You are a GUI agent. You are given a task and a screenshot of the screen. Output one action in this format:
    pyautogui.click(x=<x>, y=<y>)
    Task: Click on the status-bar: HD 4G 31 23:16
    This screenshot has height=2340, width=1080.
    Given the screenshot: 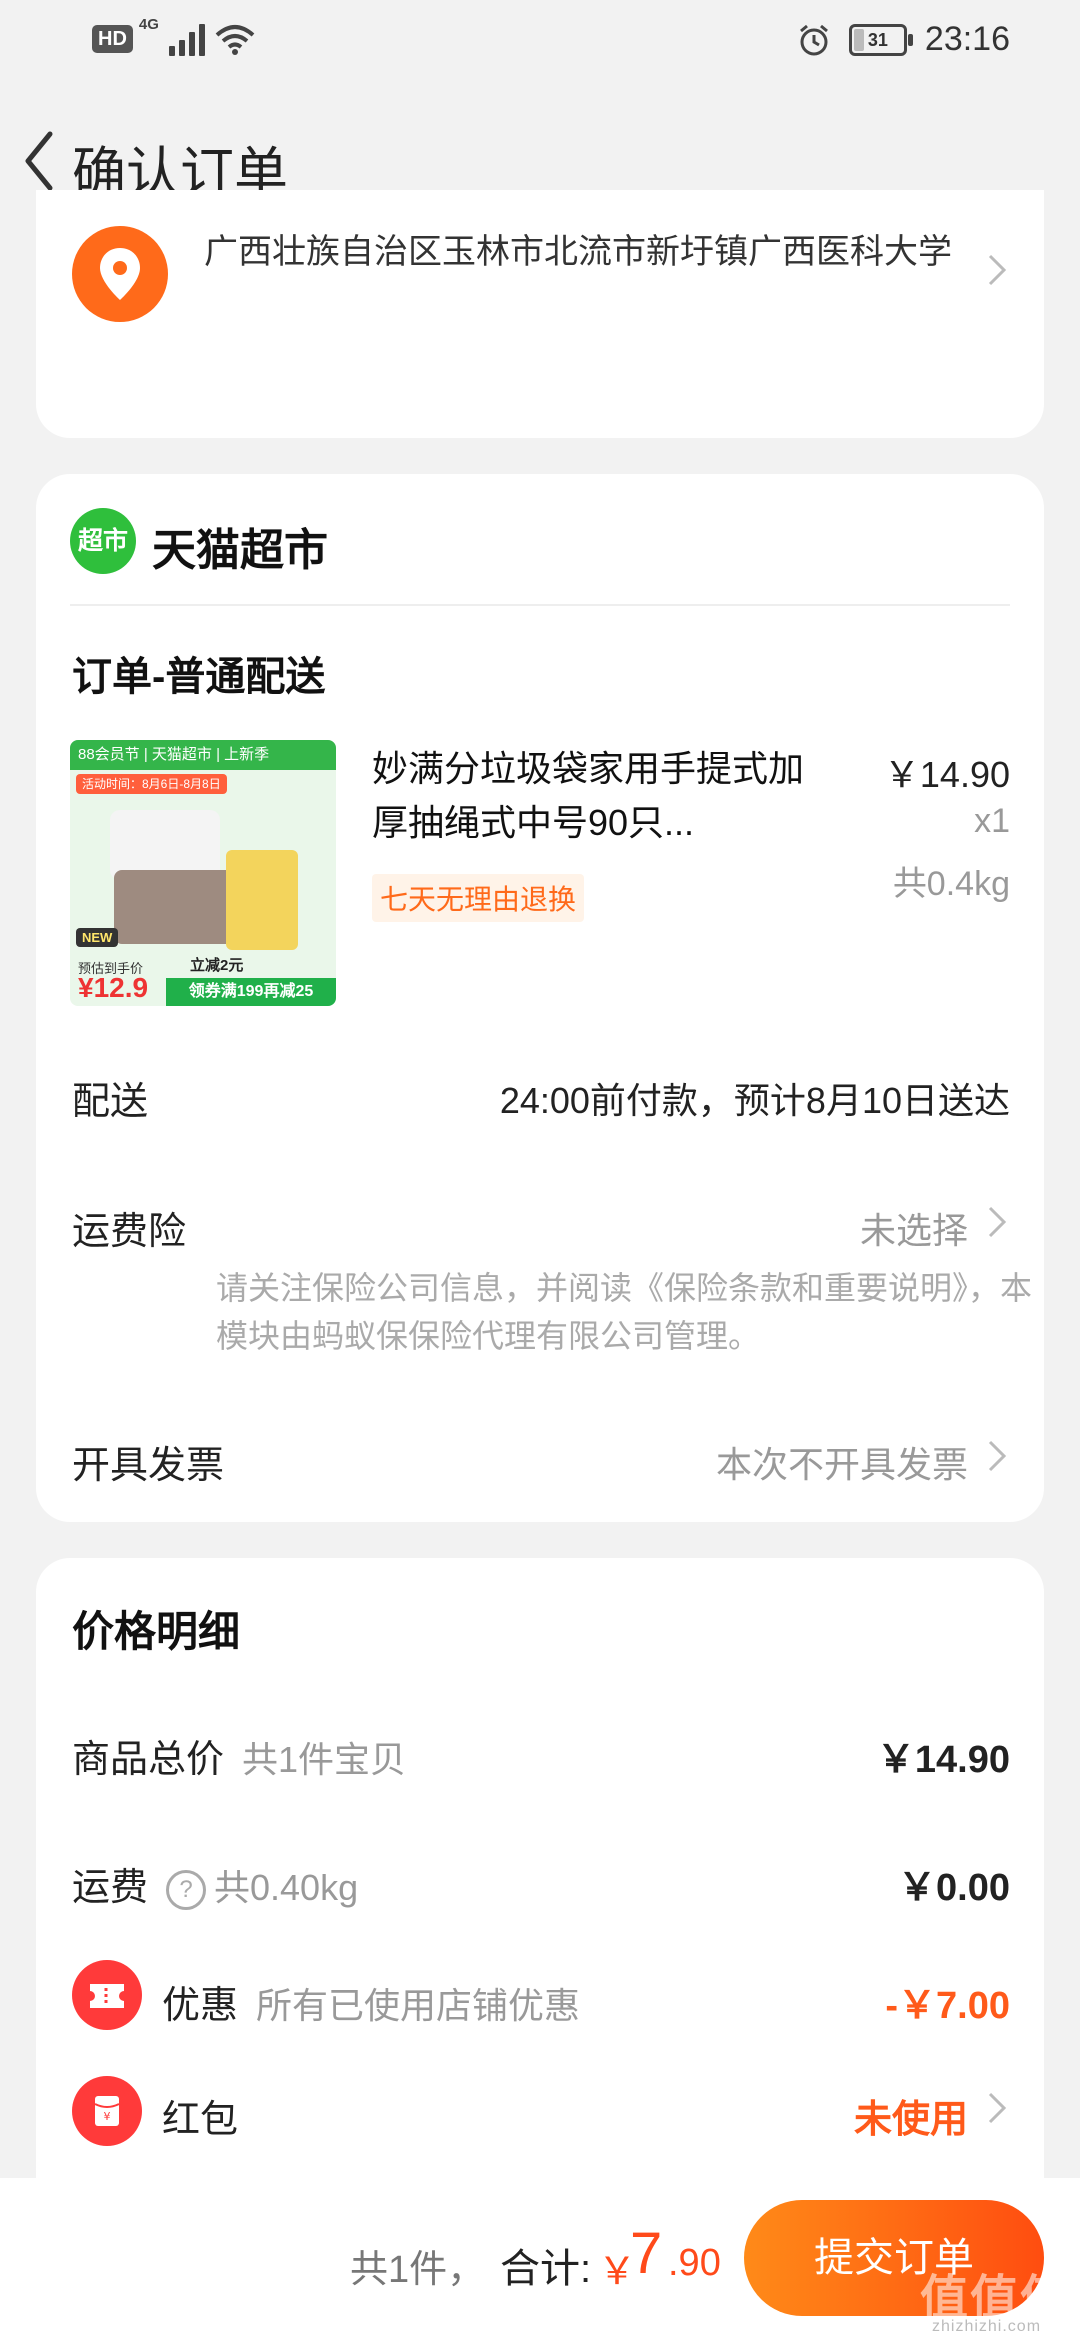 What is the action you would take?
    pyautogui.click(x=540, y=42)
    